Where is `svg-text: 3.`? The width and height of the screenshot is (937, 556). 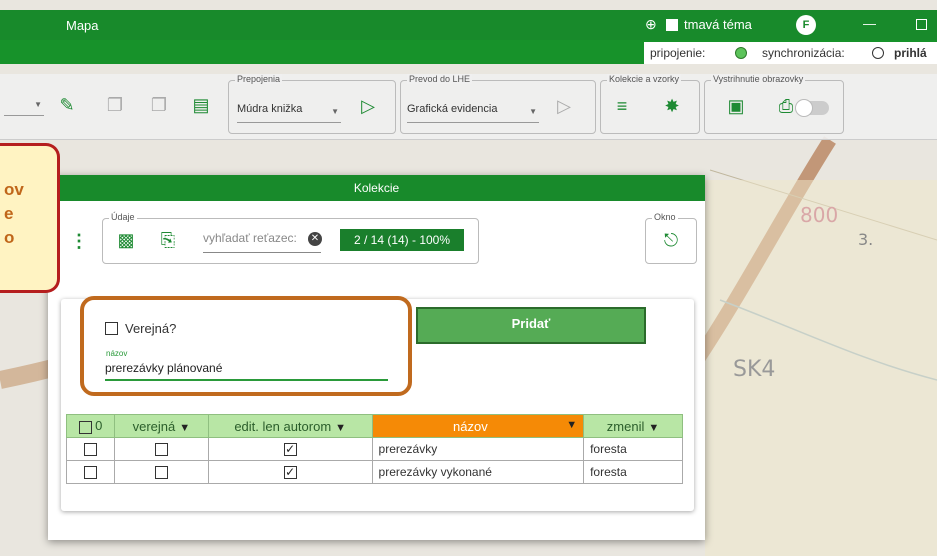
svg-text: 3. is located at coordinates (865, 239).